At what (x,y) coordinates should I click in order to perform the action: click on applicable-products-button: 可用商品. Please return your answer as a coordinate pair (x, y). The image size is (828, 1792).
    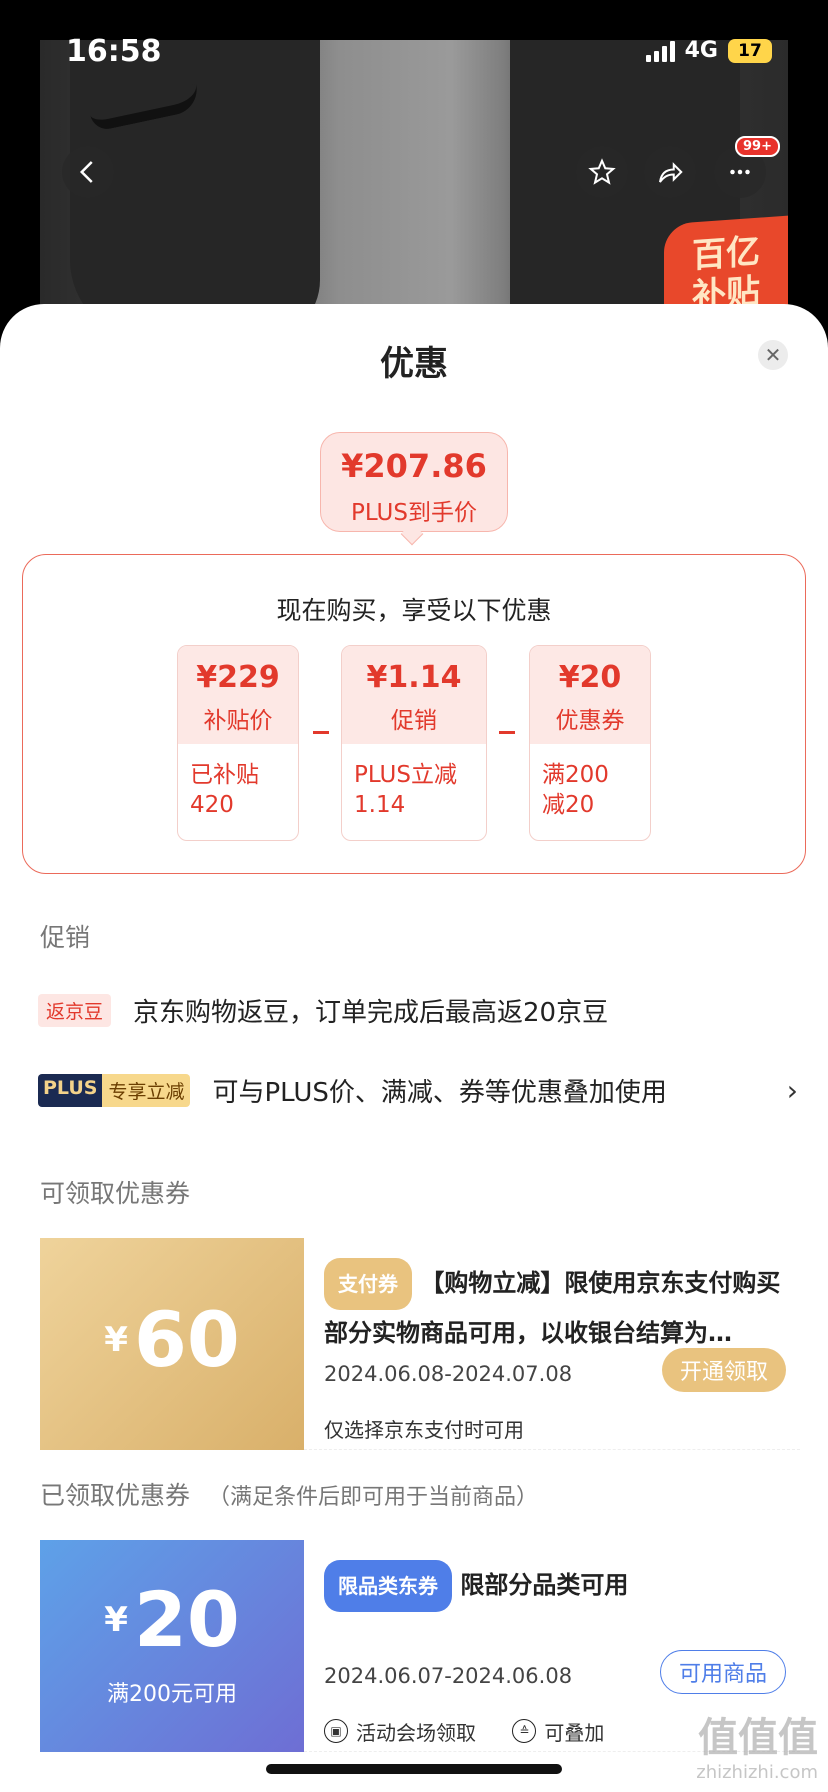
    Looking at the image, I should click on (722, 1672).